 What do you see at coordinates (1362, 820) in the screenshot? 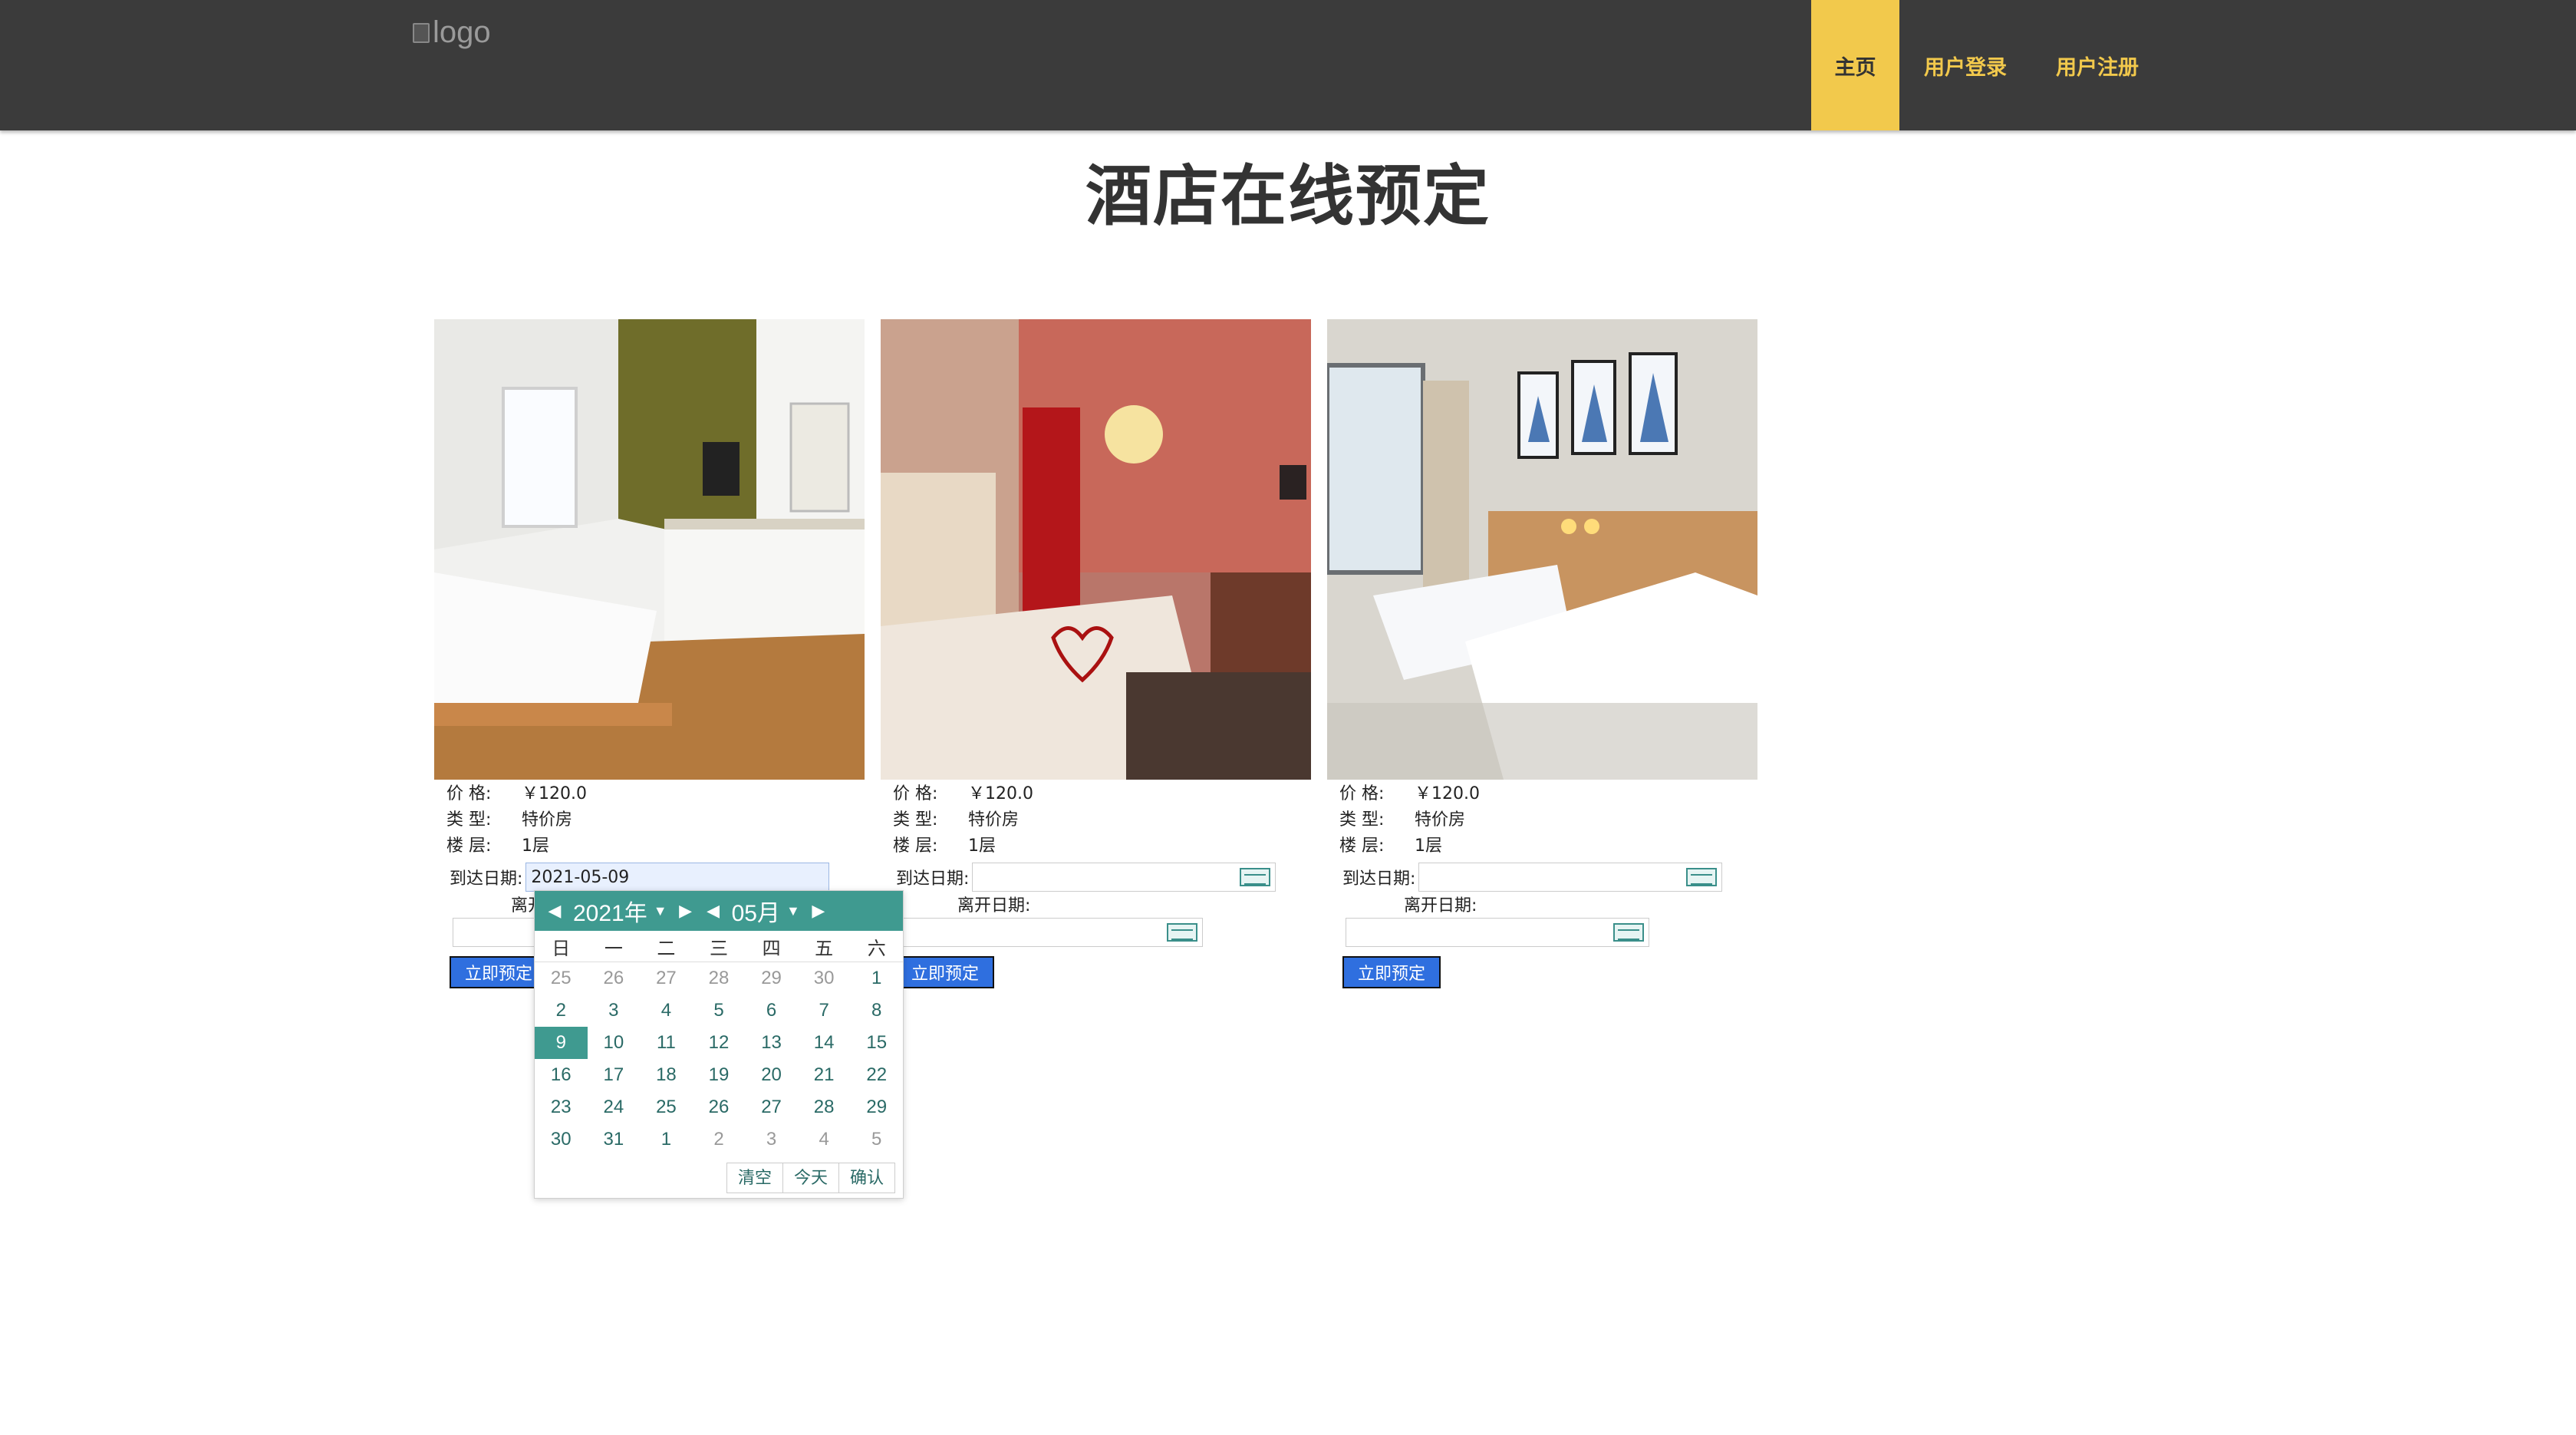
I see `type-label: 类 型:` at bounding box center [1362, 820].